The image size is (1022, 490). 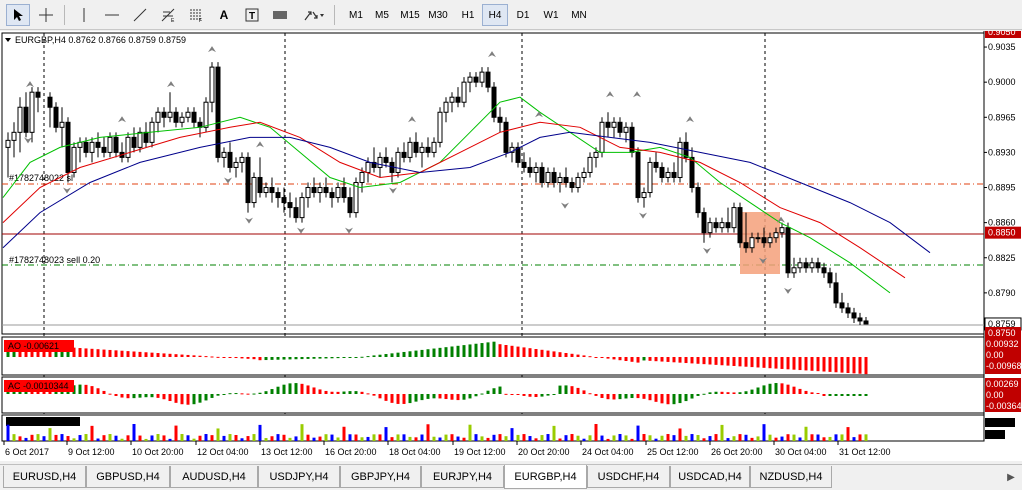 I want to click on timeframe-m15-button: M15, so click(x=410, y=15).